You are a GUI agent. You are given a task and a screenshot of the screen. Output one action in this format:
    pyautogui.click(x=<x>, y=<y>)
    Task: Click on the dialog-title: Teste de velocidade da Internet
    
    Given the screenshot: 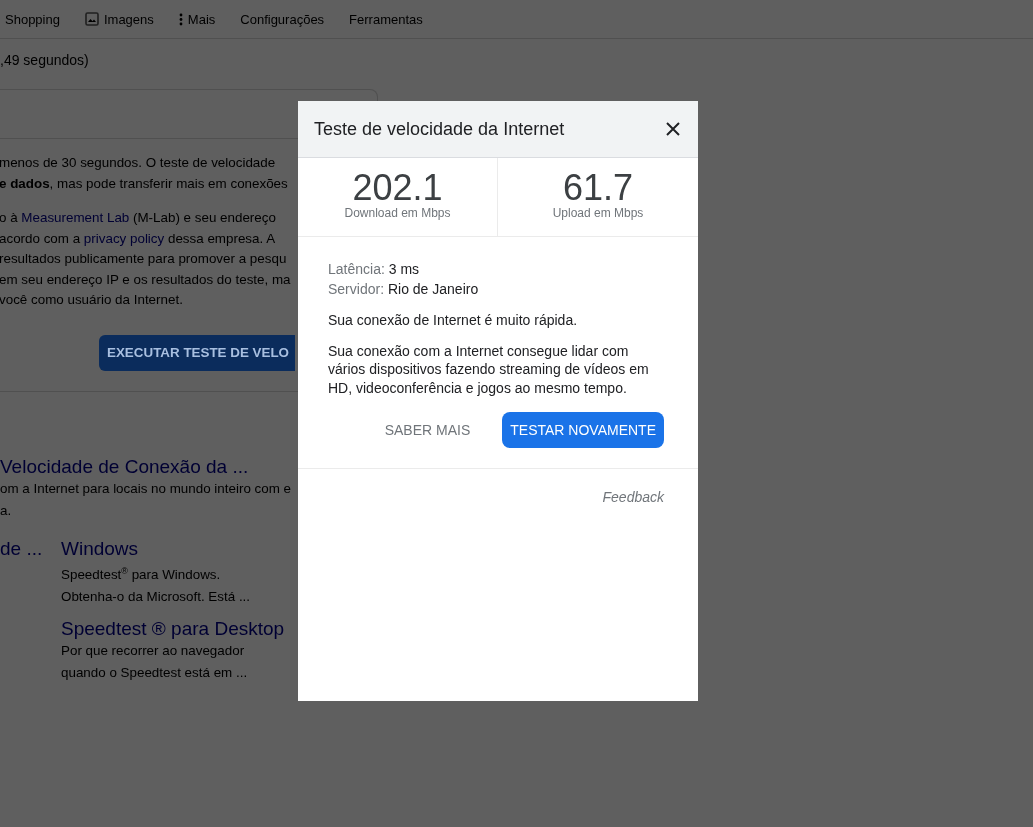 What is the action you would take?
    pyautogui.click(x=439, y=129)
    